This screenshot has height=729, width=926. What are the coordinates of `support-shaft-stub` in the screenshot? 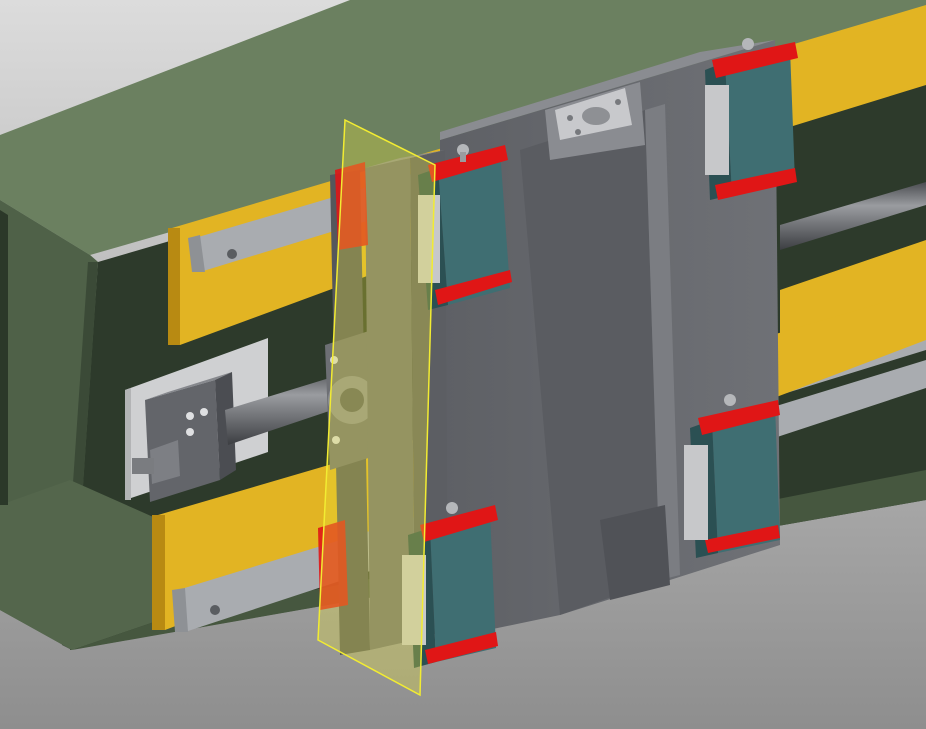 It's located at (143, 466).